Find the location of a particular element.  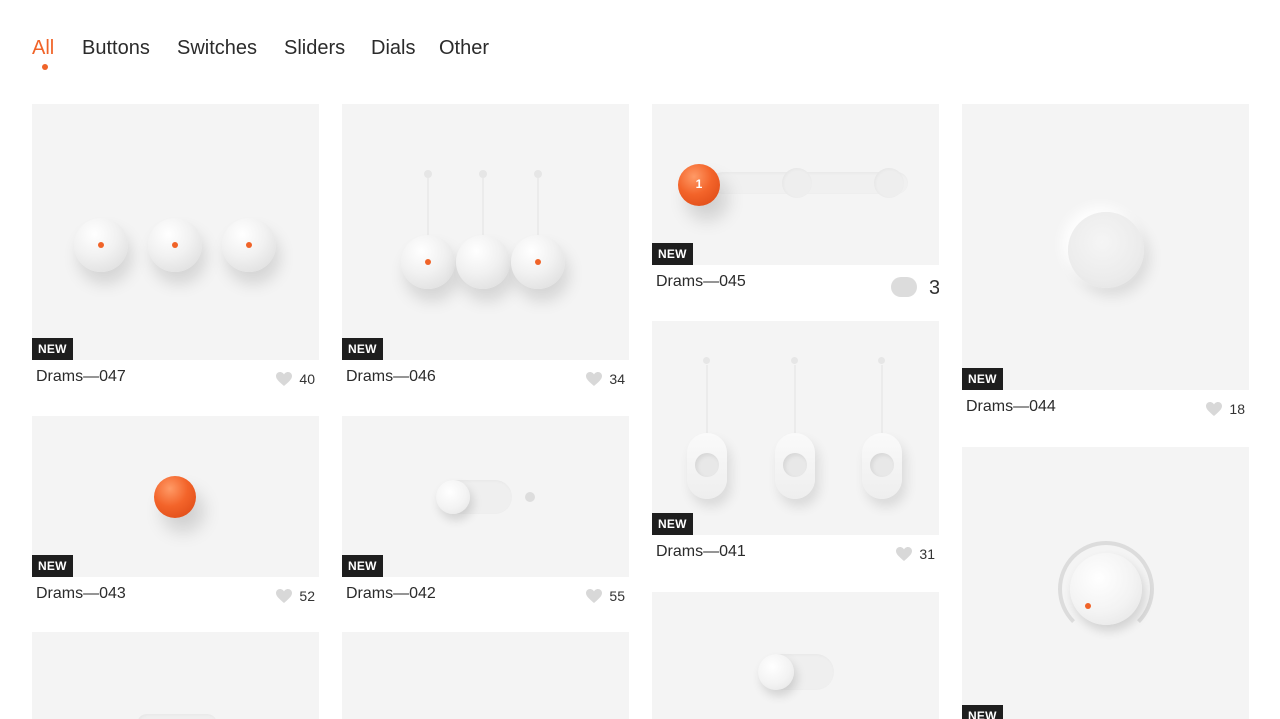

like-count: 31 is located at coordinates (927, 554).